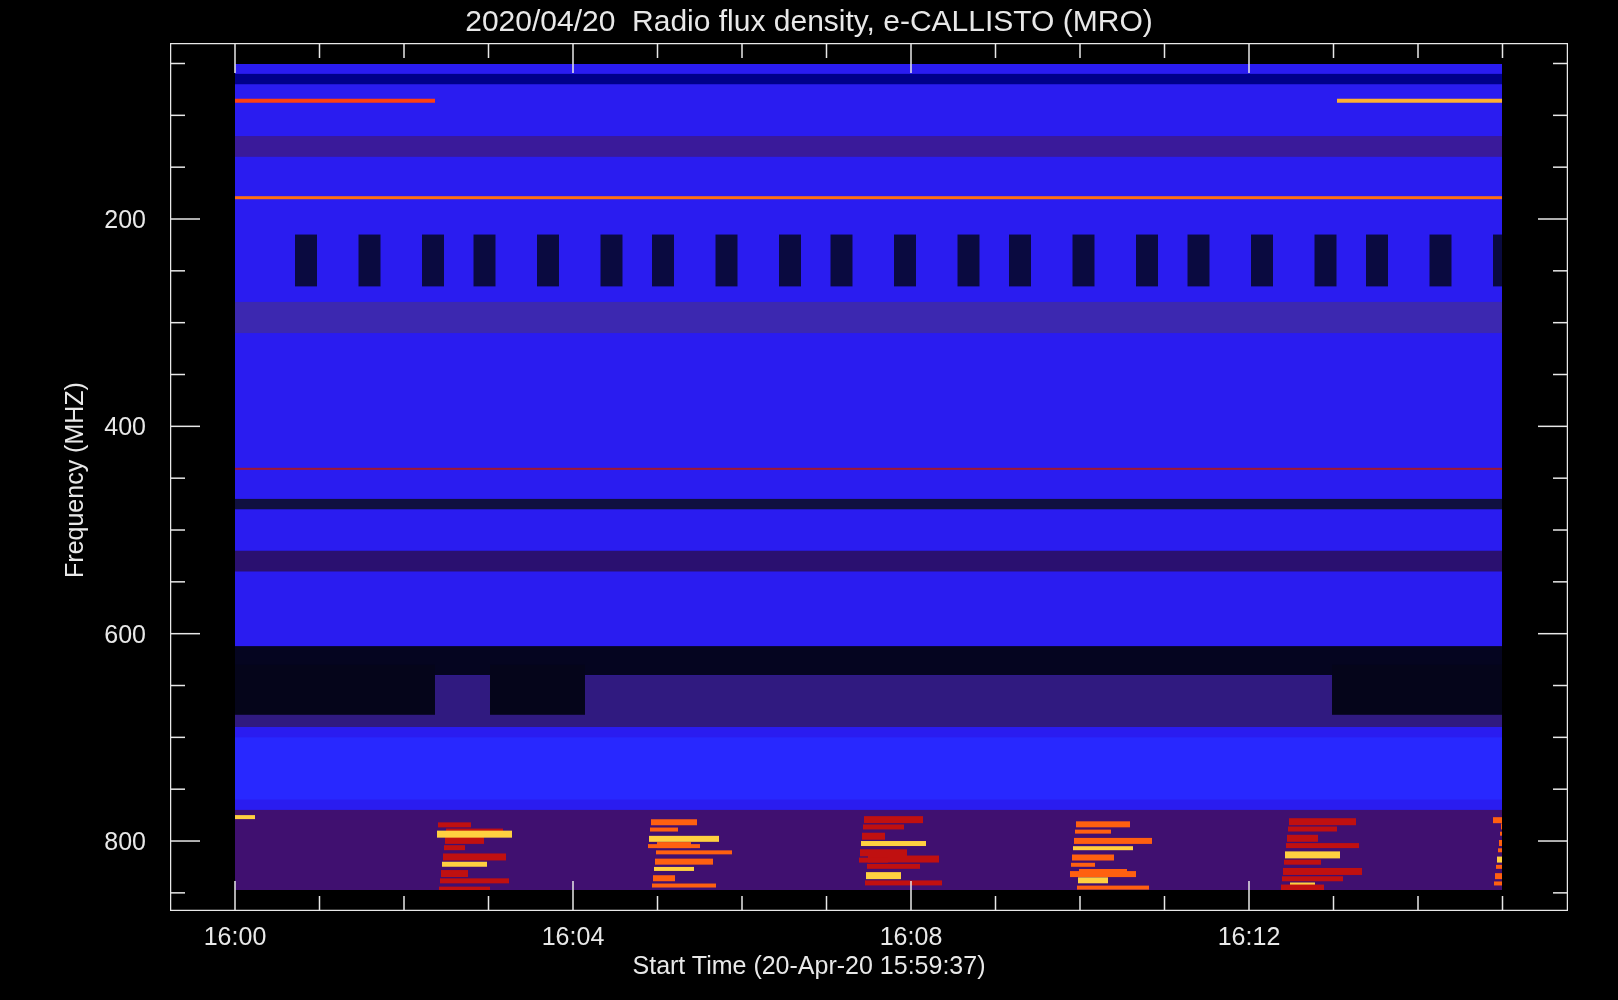 The image size is (1618, 1000). Describe the element at coordinates (809, 965) in the screenshot. I see `x-axis-label: Start Time (20-Apr-20 15:59:37)` at that location.